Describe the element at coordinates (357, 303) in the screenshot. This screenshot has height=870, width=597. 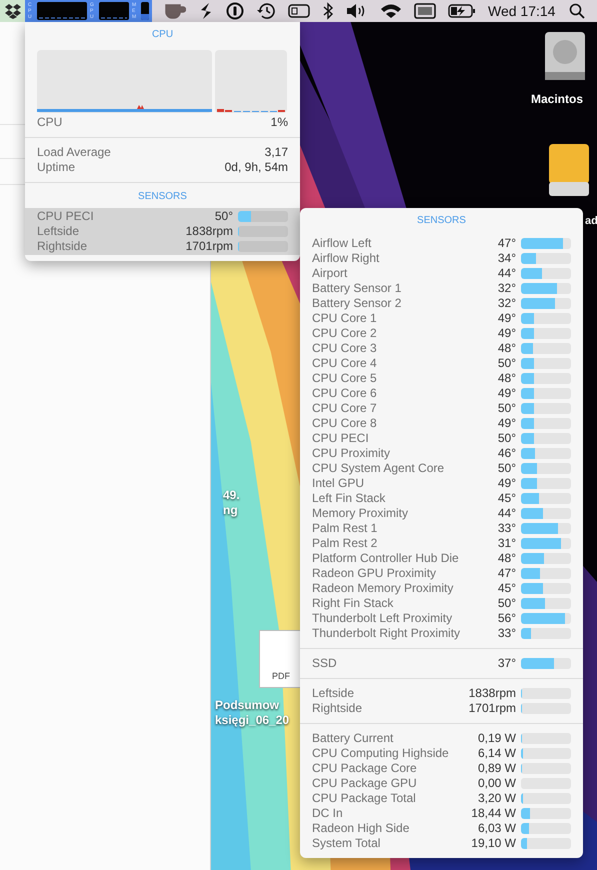
I see `sensor-name: Battery Sensor 2` at that location.